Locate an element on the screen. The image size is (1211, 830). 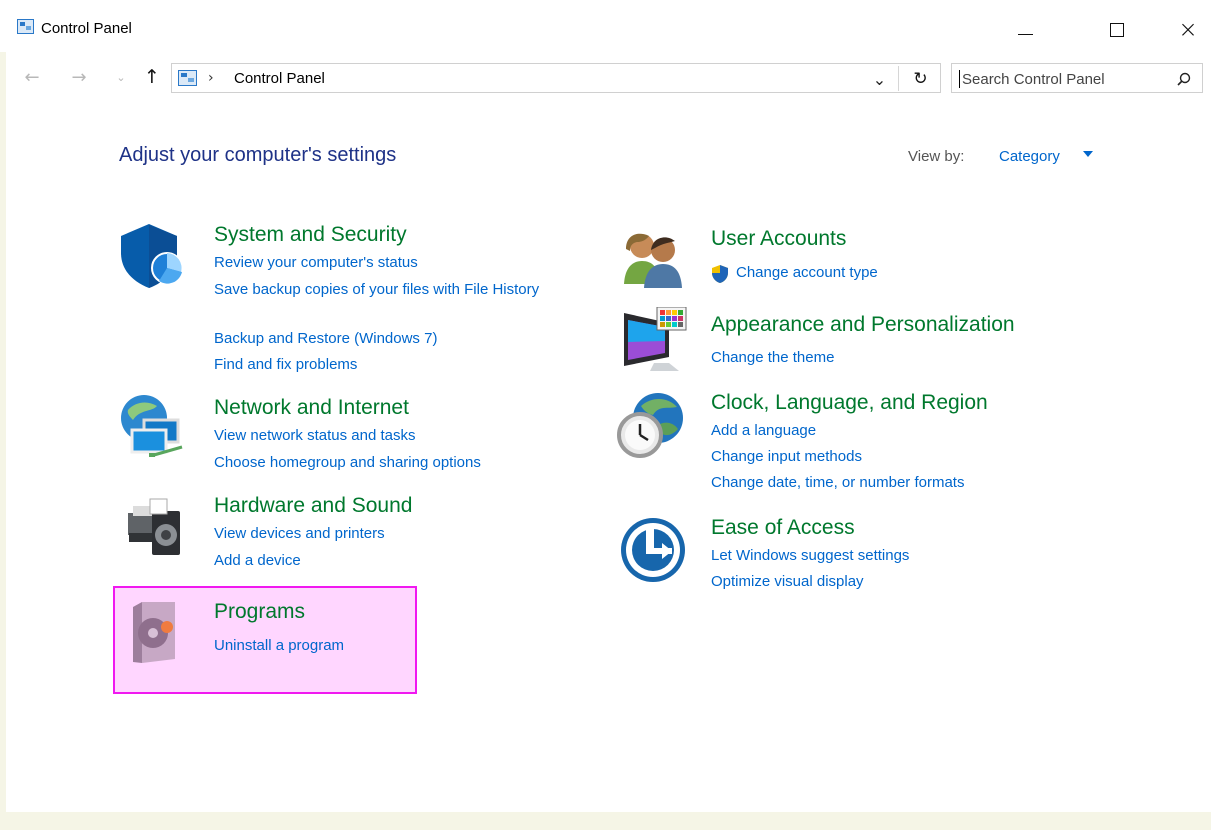
search-input is located at coordinates (1064, 79).